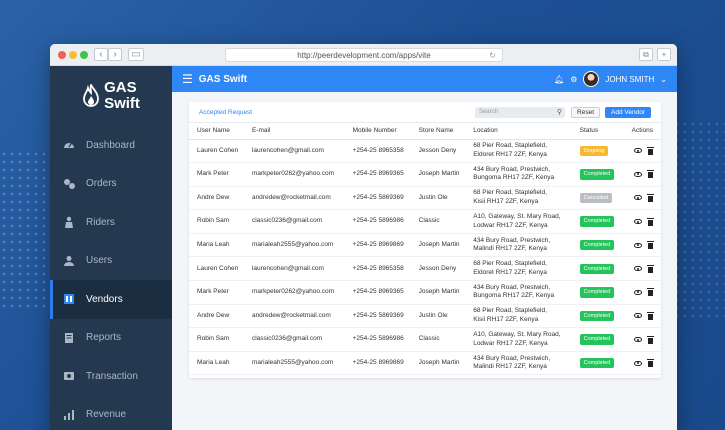 This screenshot has height=430, width=725. What do you see at coordinates (216, 339) in the screenshot?
I see `user-name-cell: Robin Sam` at bounding box center [216, 339].